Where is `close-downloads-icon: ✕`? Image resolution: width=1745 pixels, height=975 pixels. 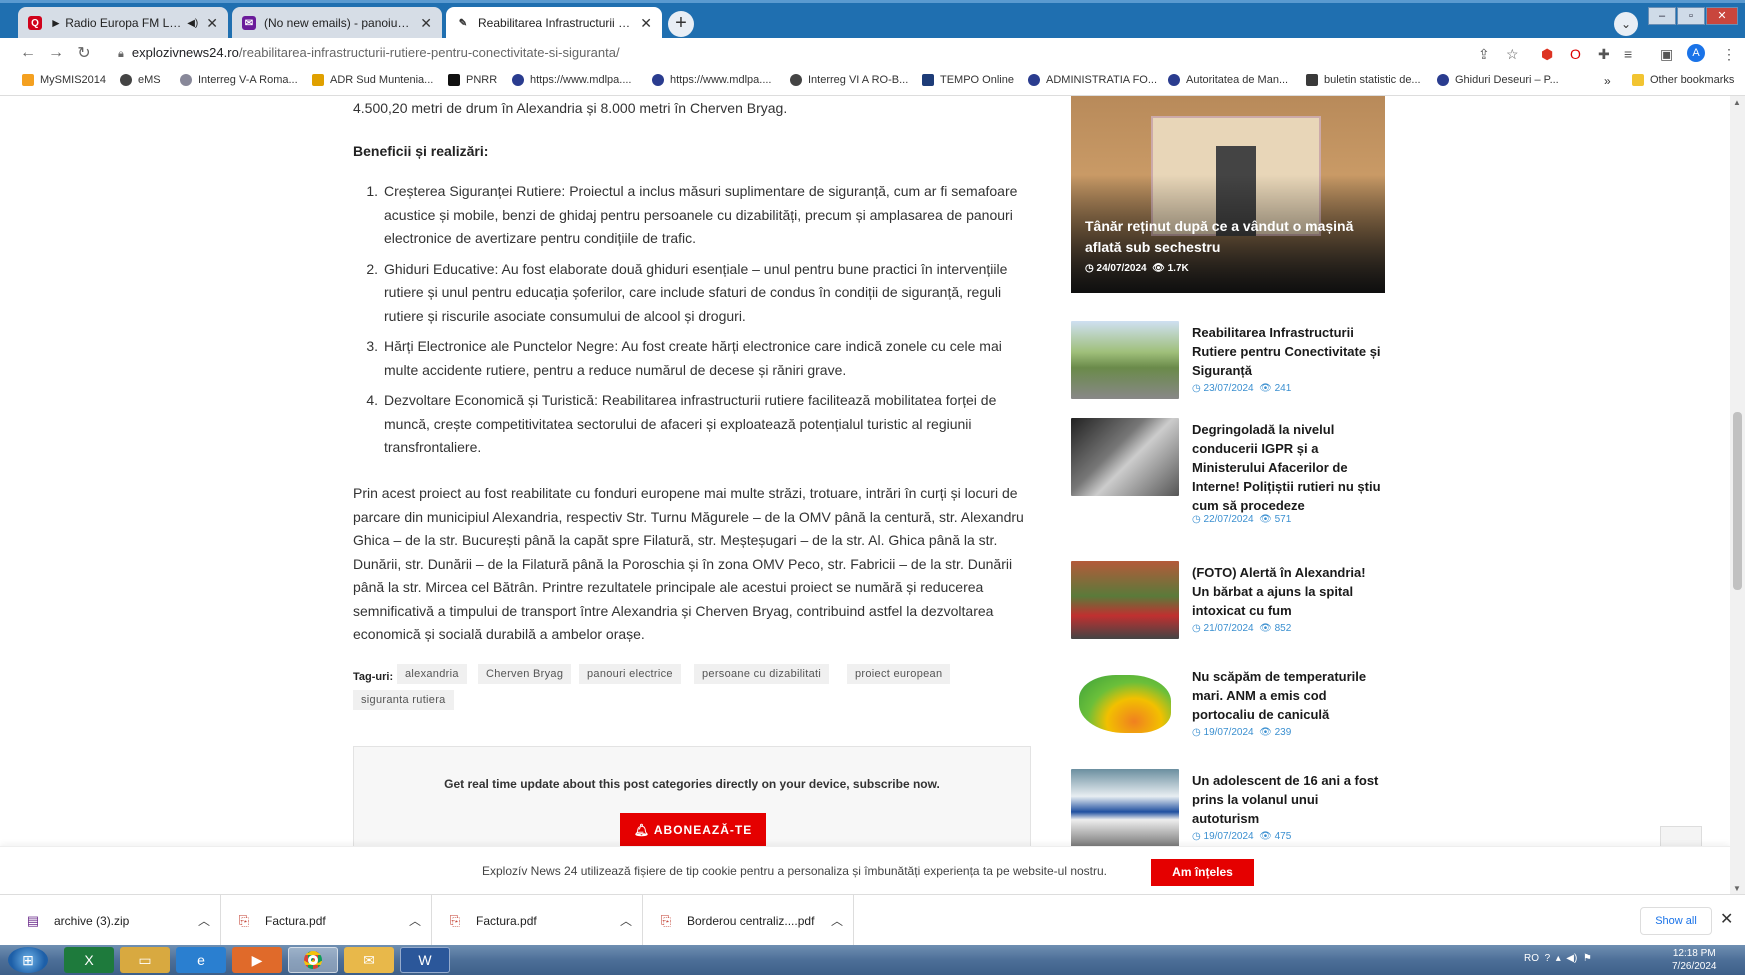
close-downloads-icon: ✕ is located at coordinates (1726, 919).